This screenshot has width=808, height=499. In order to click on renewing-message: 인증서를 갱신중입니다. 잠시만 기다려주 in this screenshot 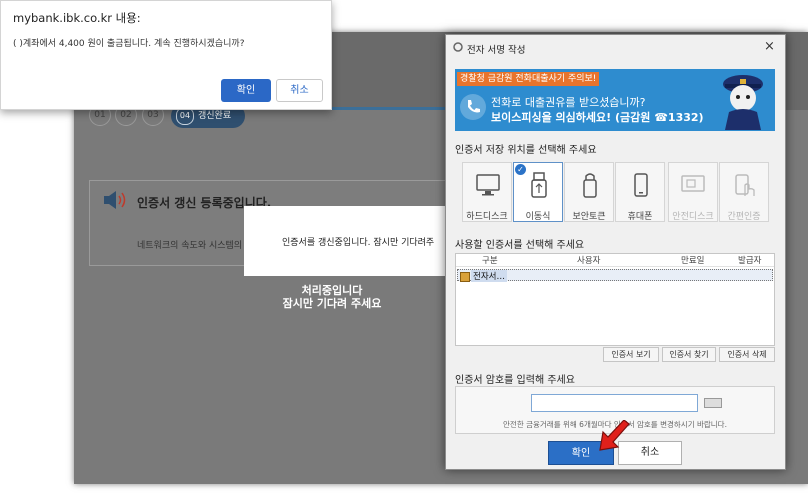, I will do `click(358, 243)`.